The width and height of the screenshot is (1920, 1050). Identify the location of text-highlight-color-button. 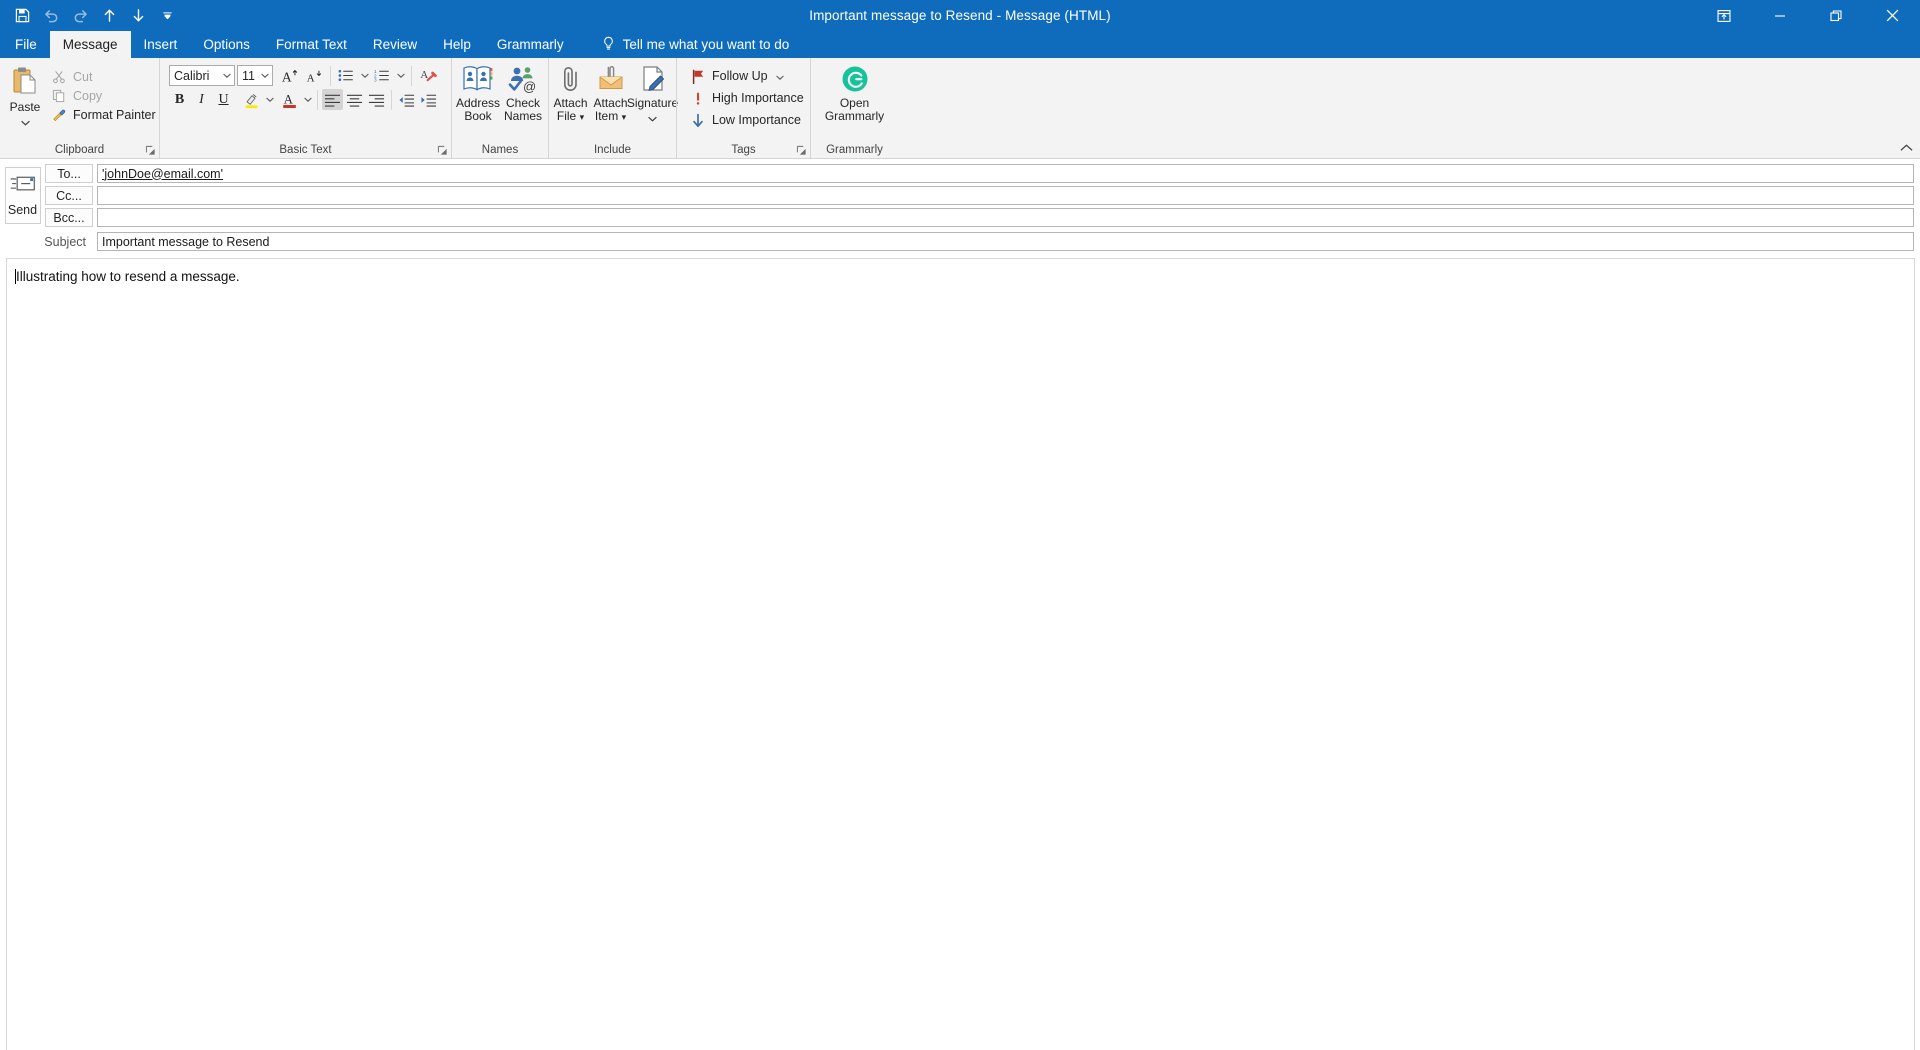
(252, 99).